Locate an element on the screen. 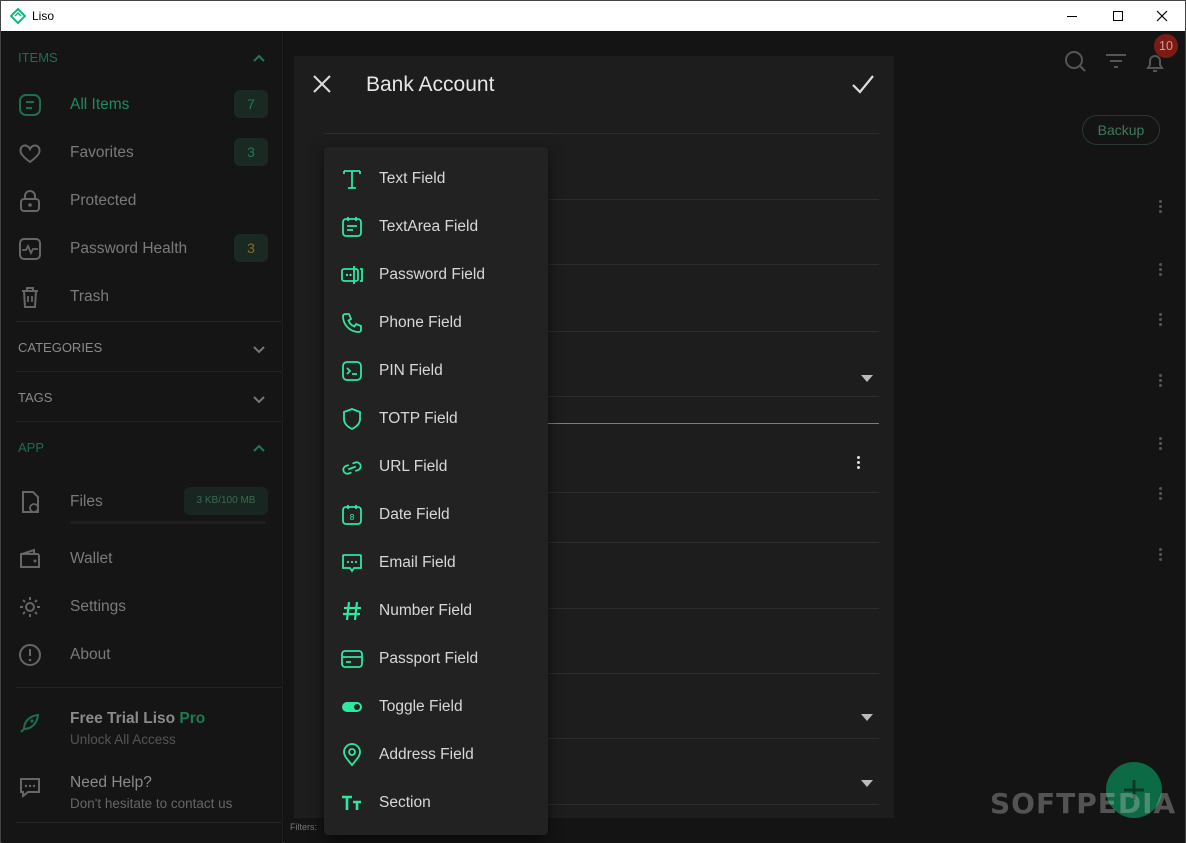 This screenshot has height=843, width=1186. menu-item-label: Toggle Field is located at coordinates (421, 706).